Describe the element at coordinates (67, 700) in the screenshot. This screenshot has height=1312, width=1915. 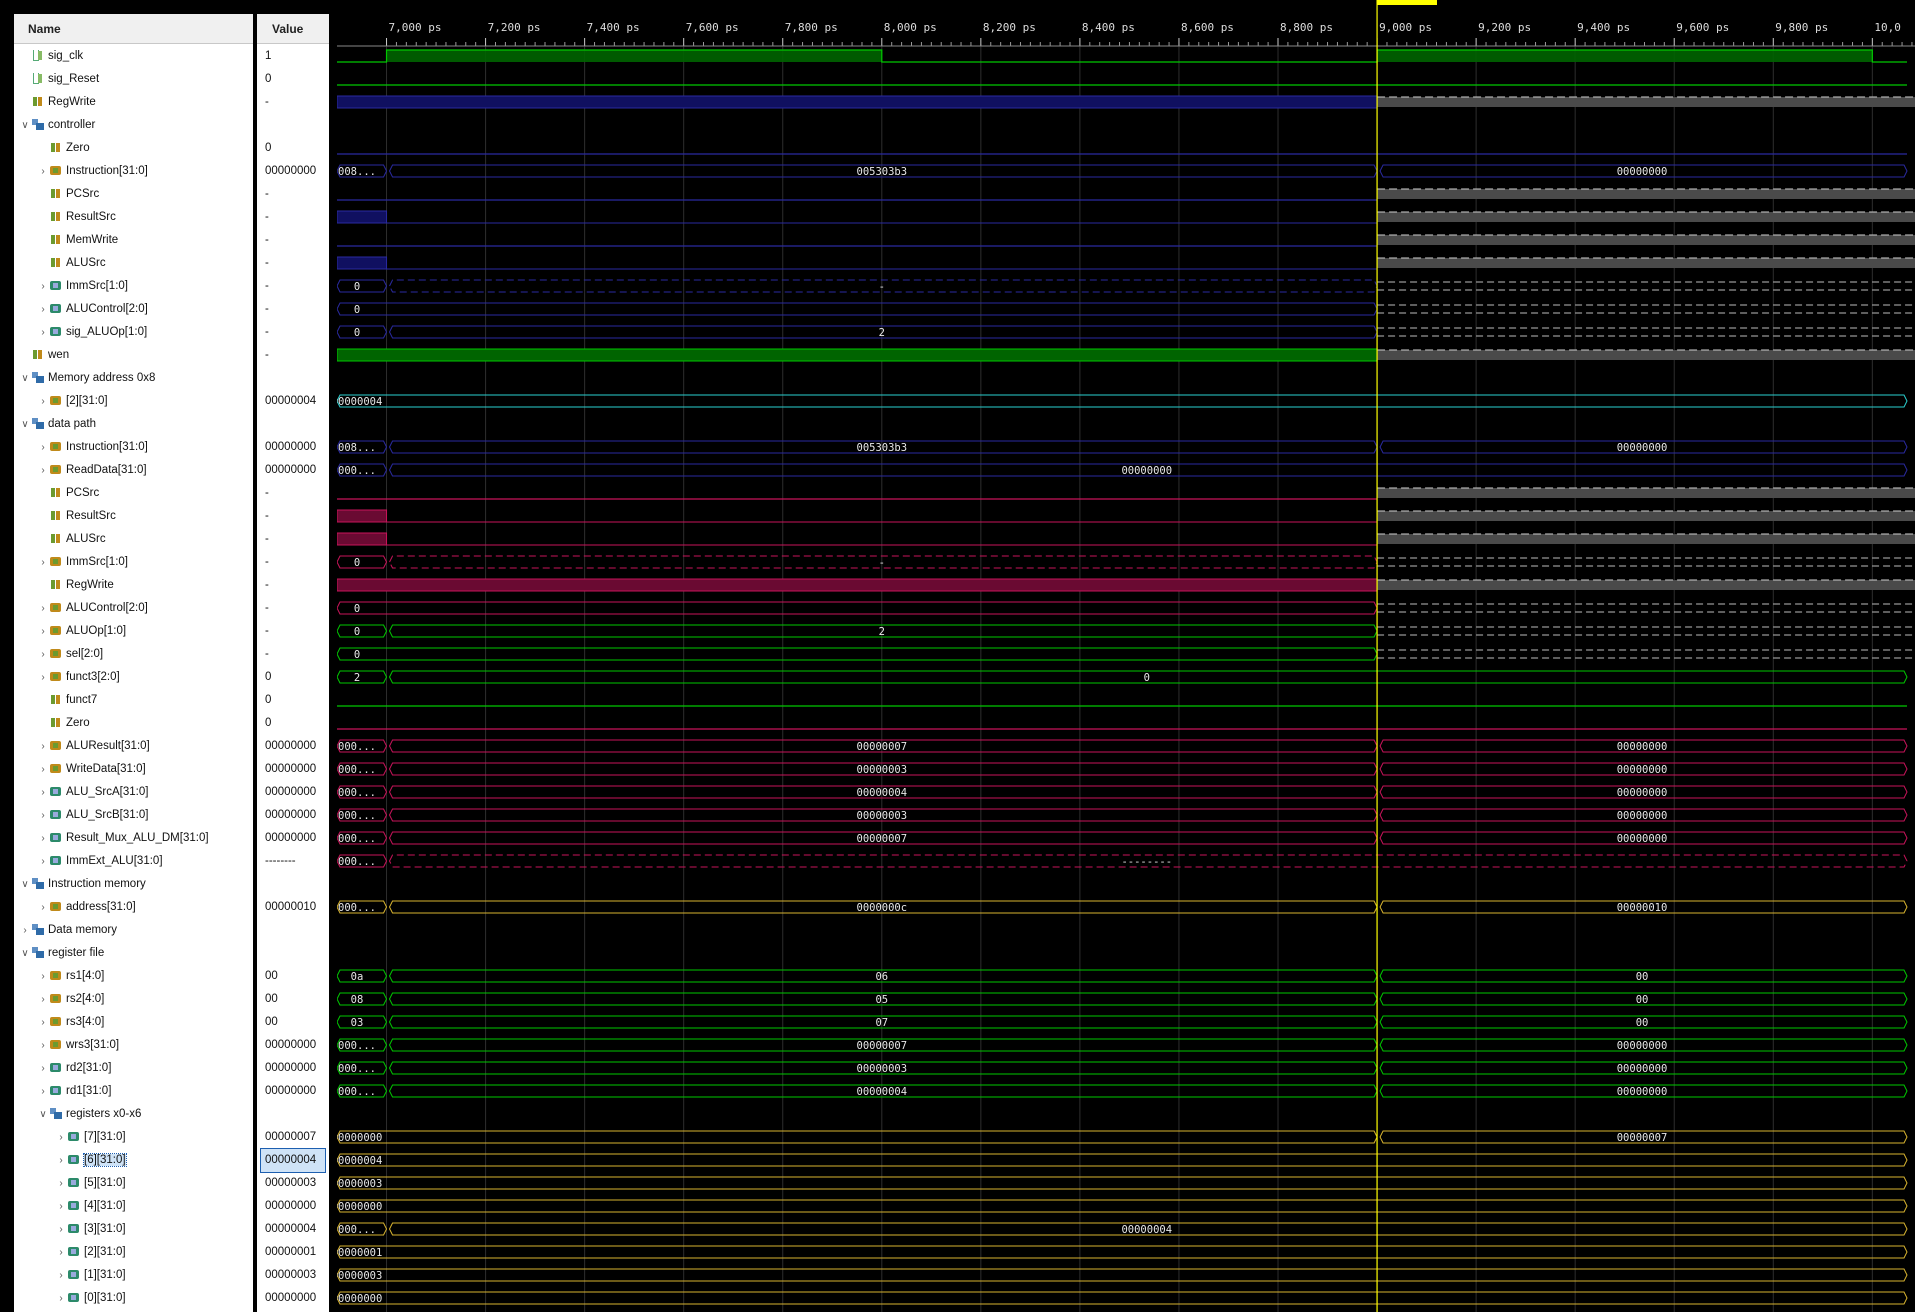
I see `signal-row: funct7` at that location.